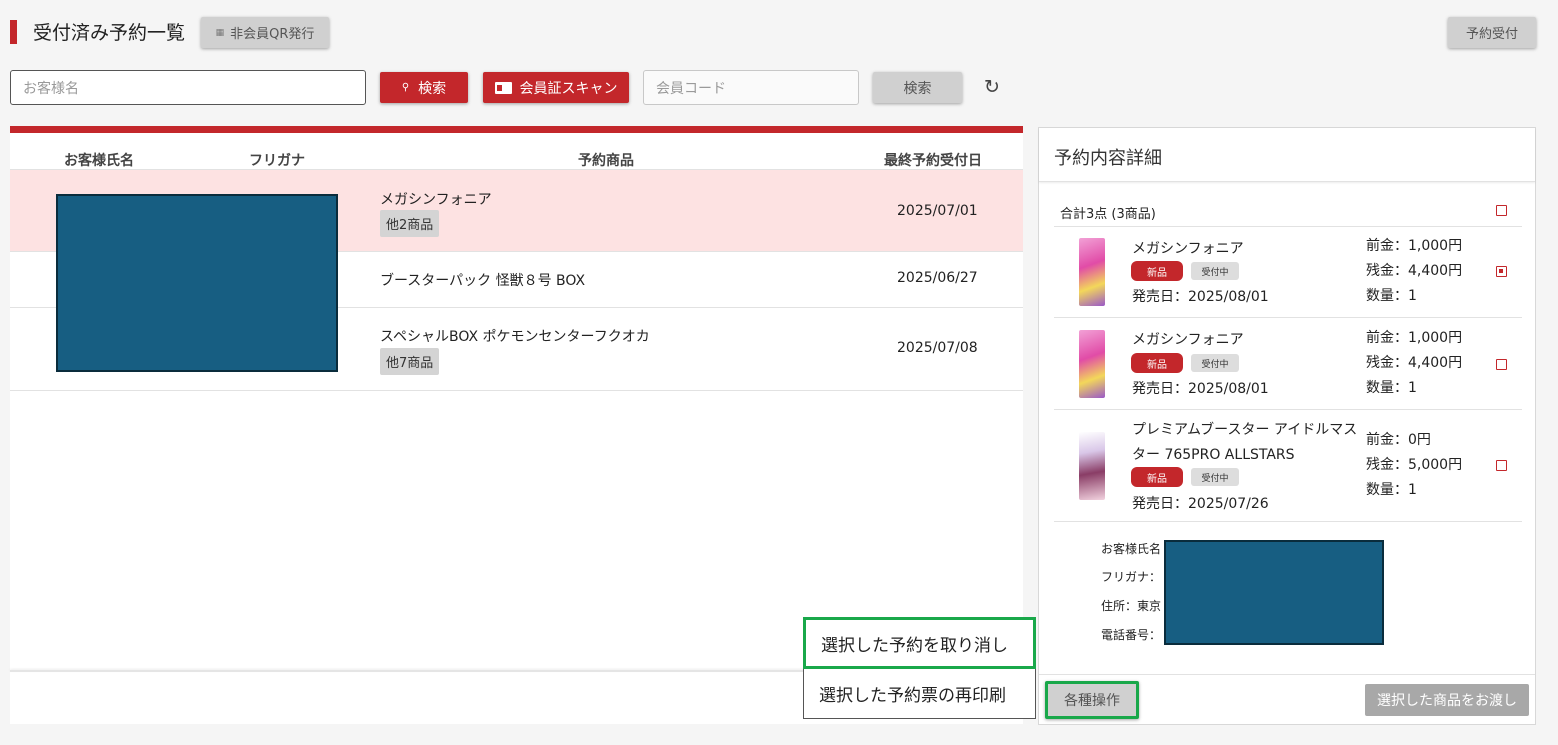 The width and height of the screenshot is (1558, 745). What do you see at coordinates (277, 161) in the screenshot?
I see `col-header-furigana: フリガナ` at bounding box center [277, 161].